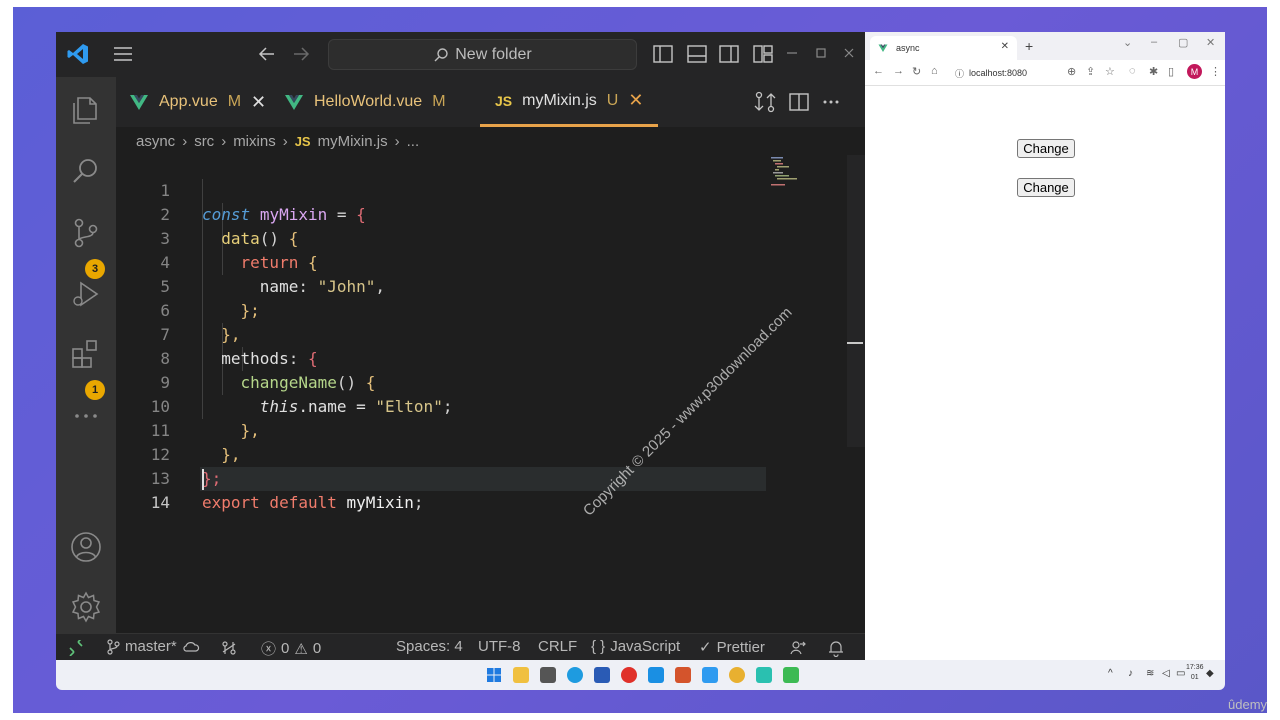 The height and width of the screenshot is (720, 1280). I want to click on reload-icon: ↻, so click(916, 71).